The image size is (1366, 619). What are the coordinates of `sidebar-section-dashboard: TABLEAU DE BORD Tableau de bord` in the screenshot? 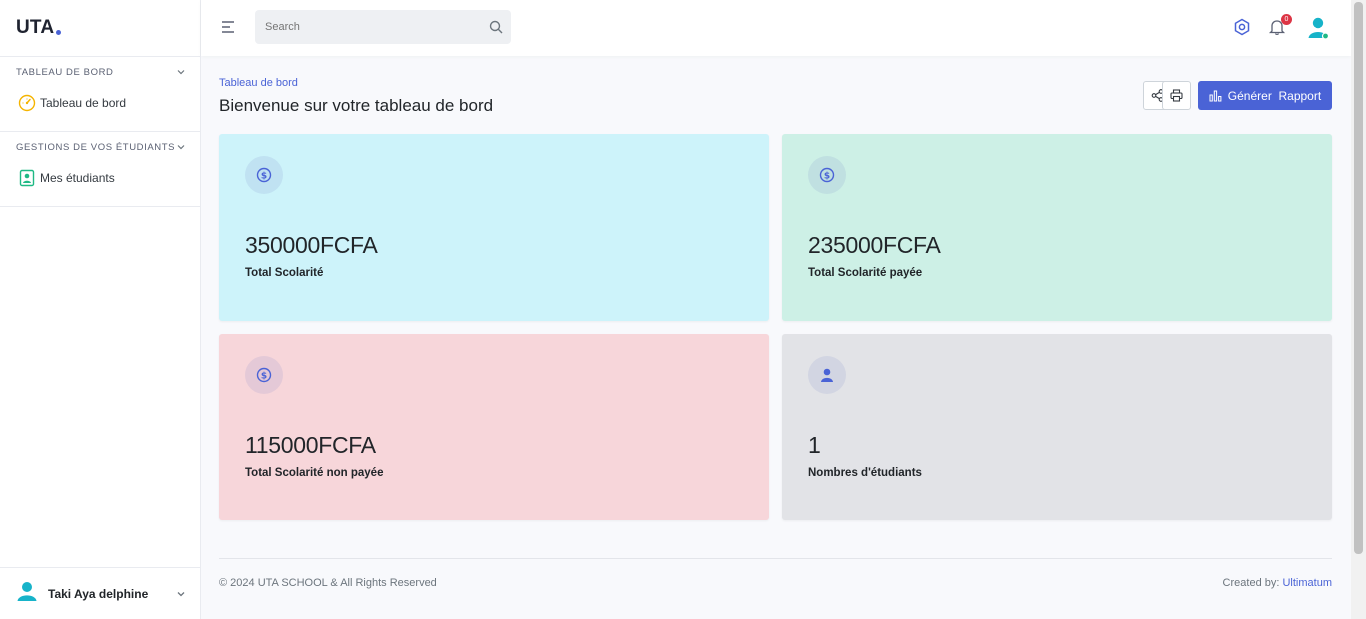 It's located at (100, 93).